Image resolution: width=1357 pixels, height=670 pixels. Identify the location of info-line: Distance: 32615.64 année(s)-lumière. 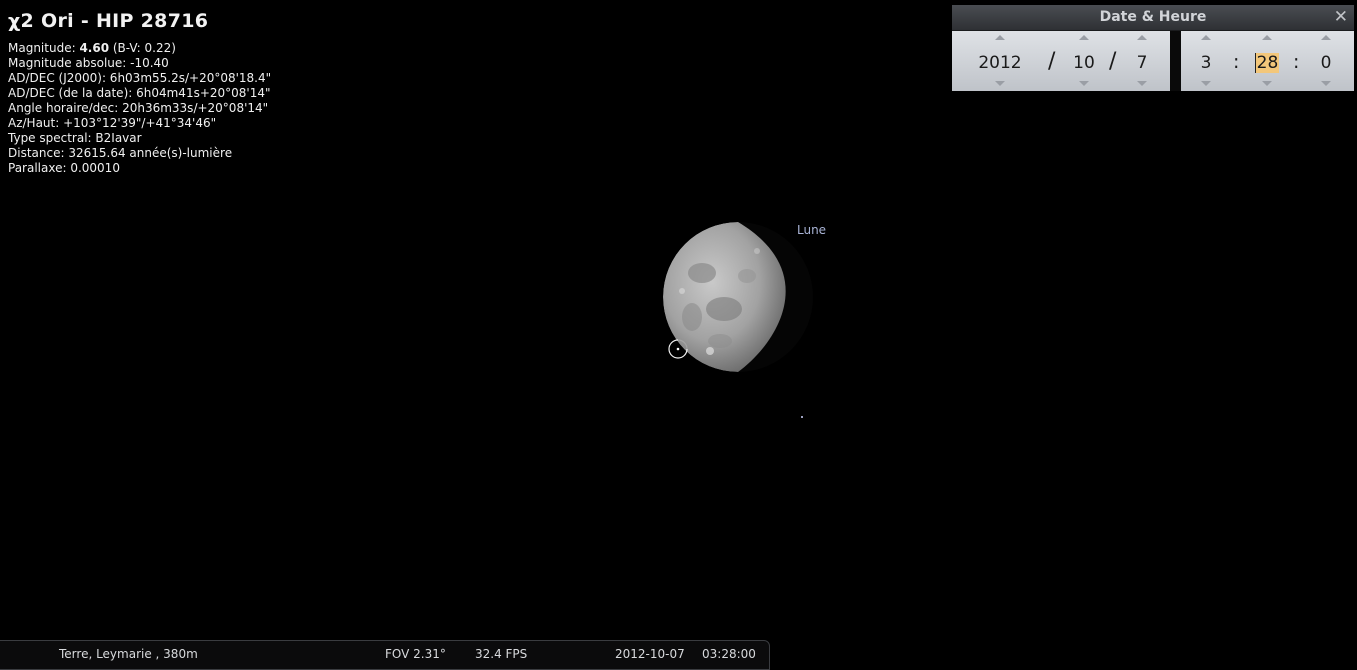
(120, 153).